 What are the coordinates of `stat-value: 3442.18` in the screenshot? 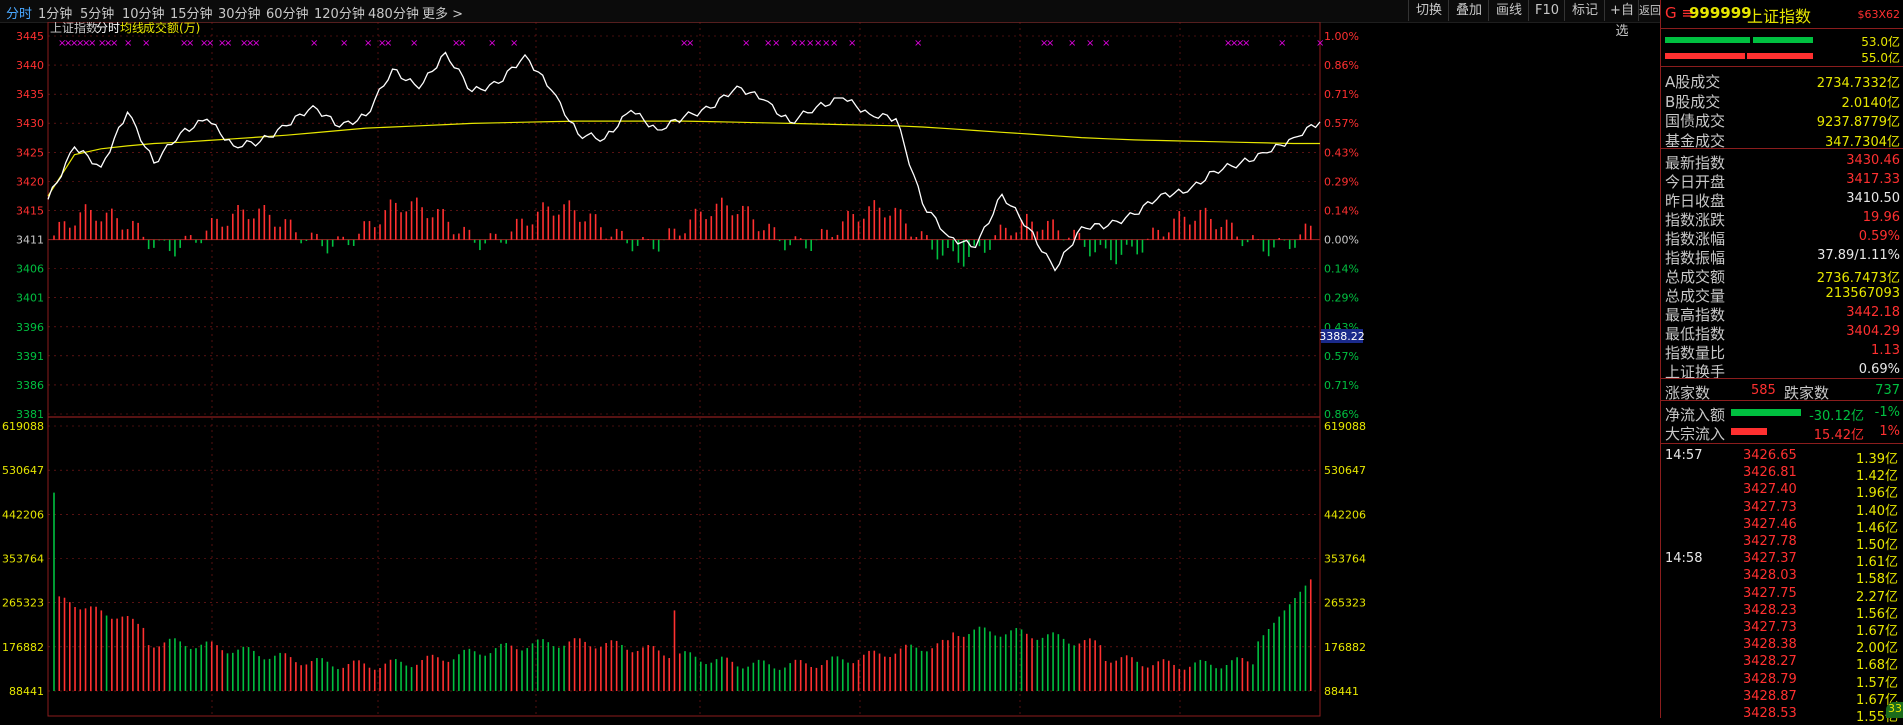 It's located at (1873, 312).